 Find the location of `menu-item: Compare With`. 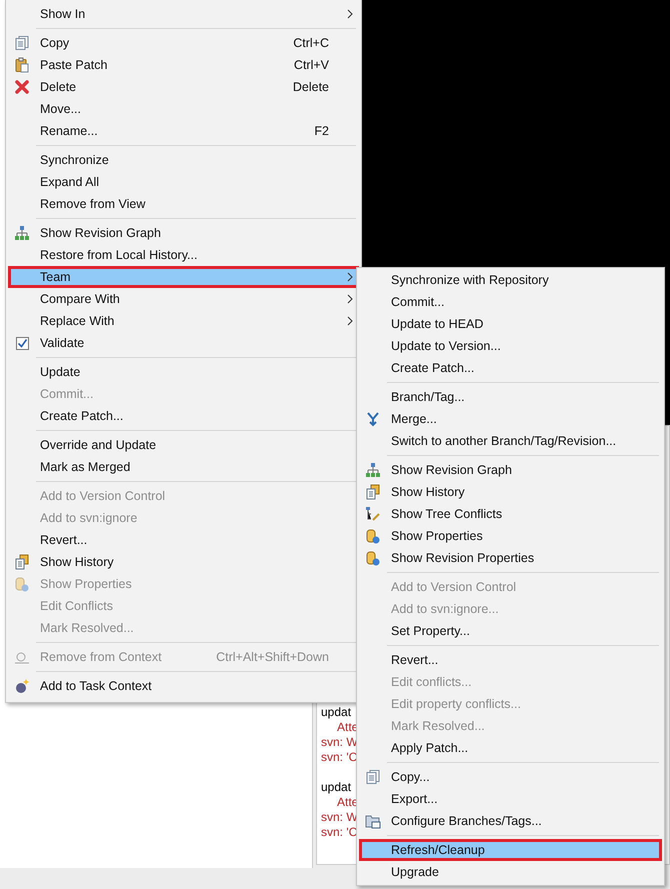

menu-item: Compare With is located at coordinates (183, 299).